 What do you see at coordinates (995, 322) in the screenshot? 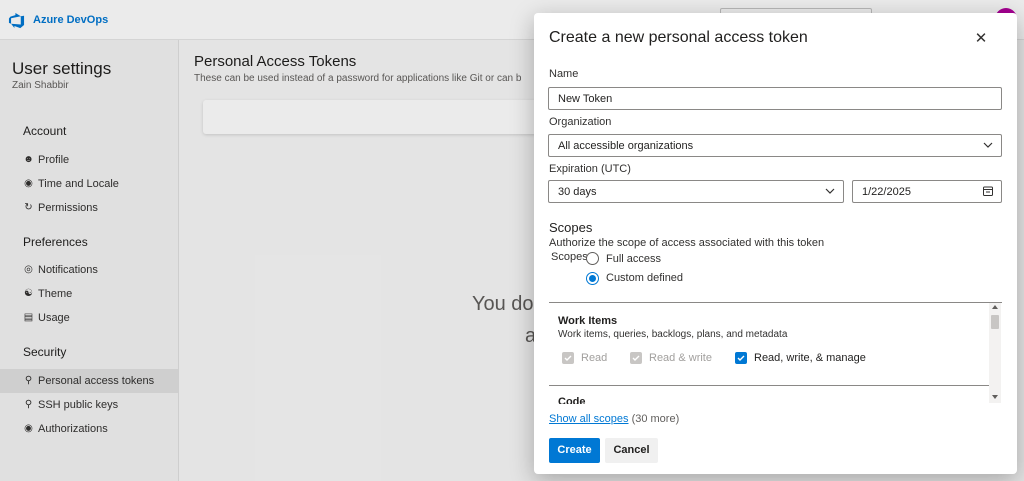
I see `scroll-thumb` at bounding box center [995, 322].